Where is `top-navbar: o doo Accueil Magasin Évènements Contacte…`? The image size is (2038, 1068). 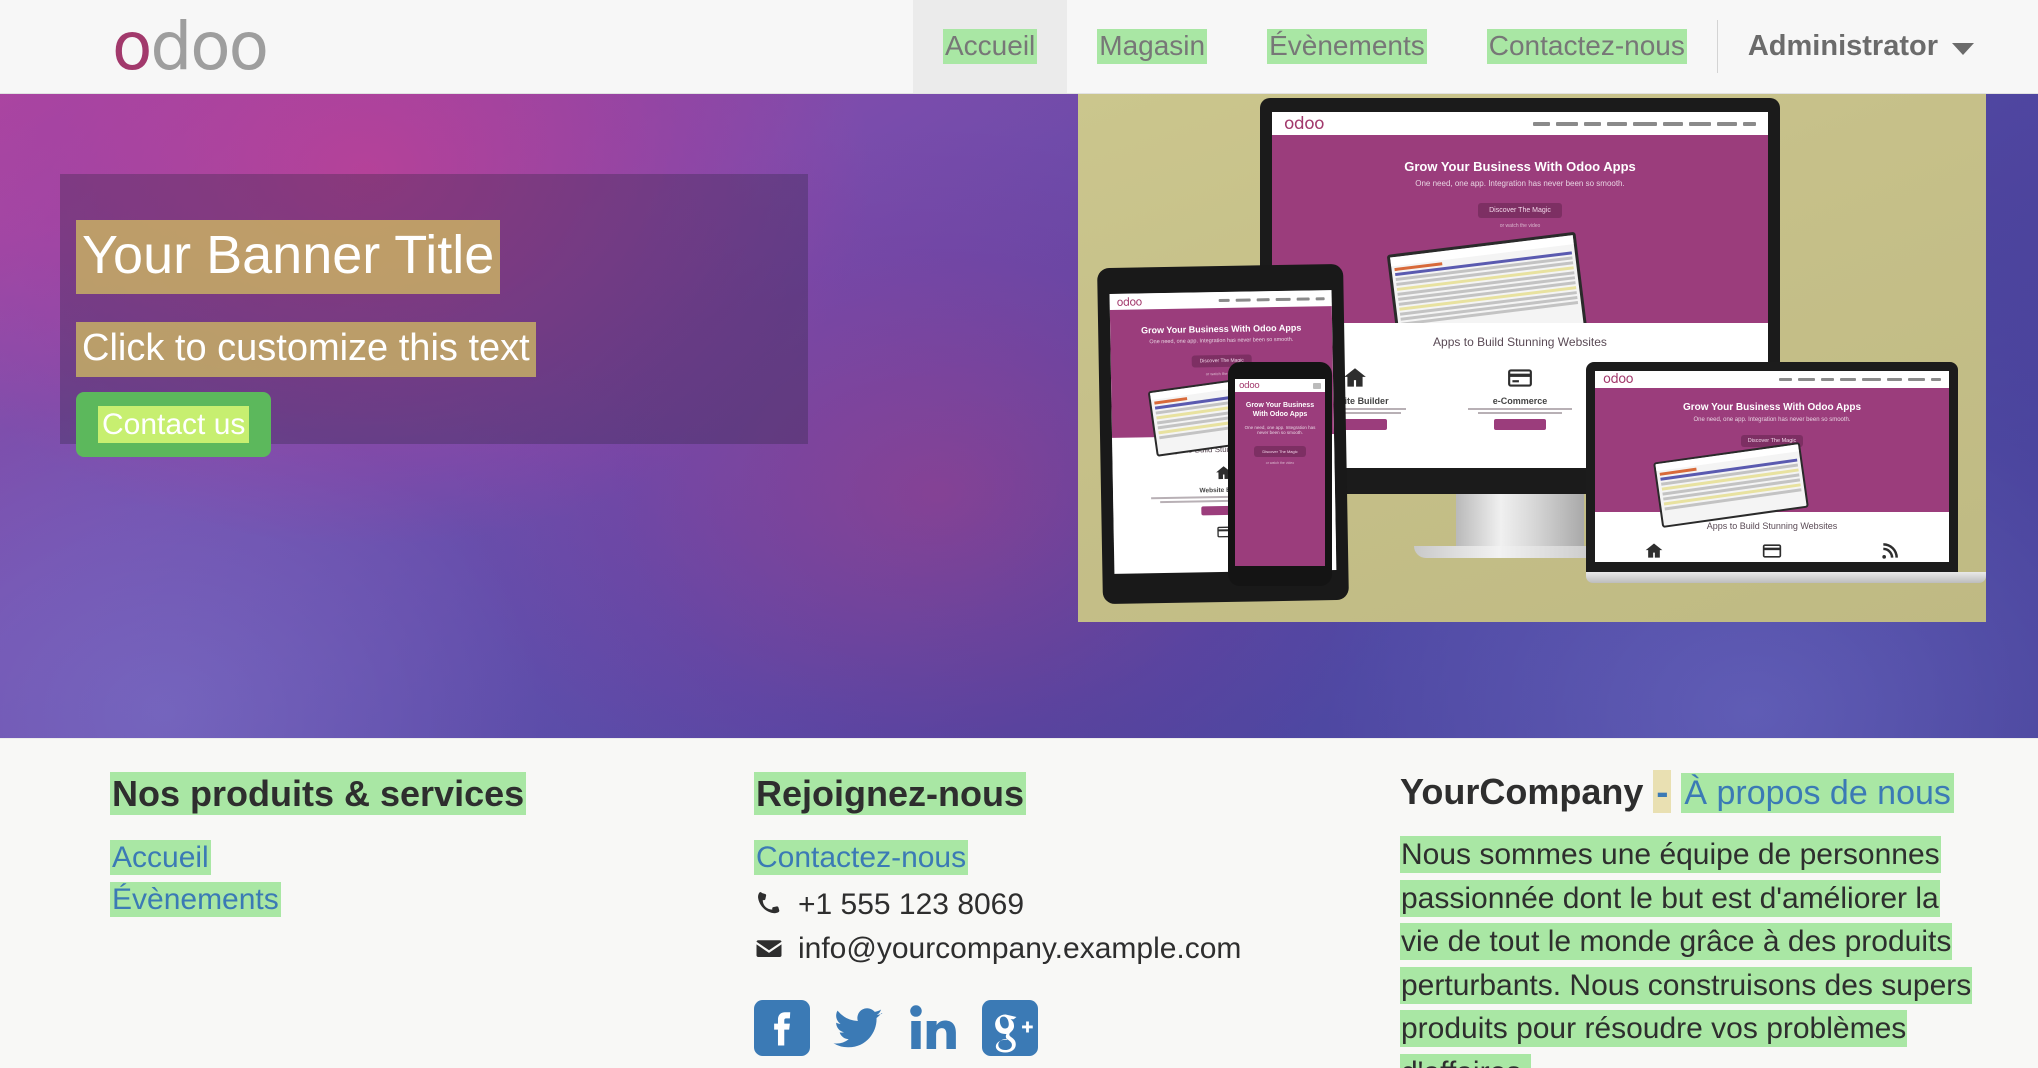 top-navbar: o doo Accueil Magasin Évènements Contacte… is located at coordinates (1019, 47).